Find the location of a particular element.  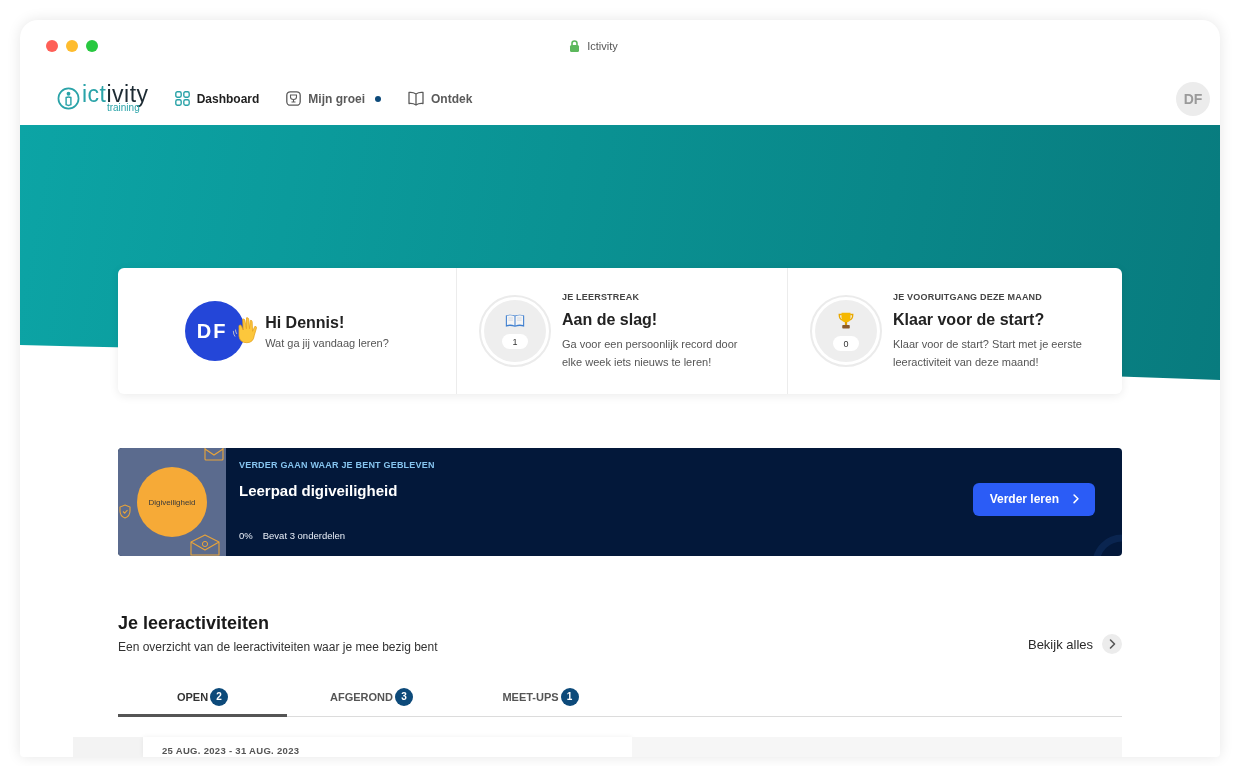

nav-tab: Ontdek is located at coordinates (440, 98).